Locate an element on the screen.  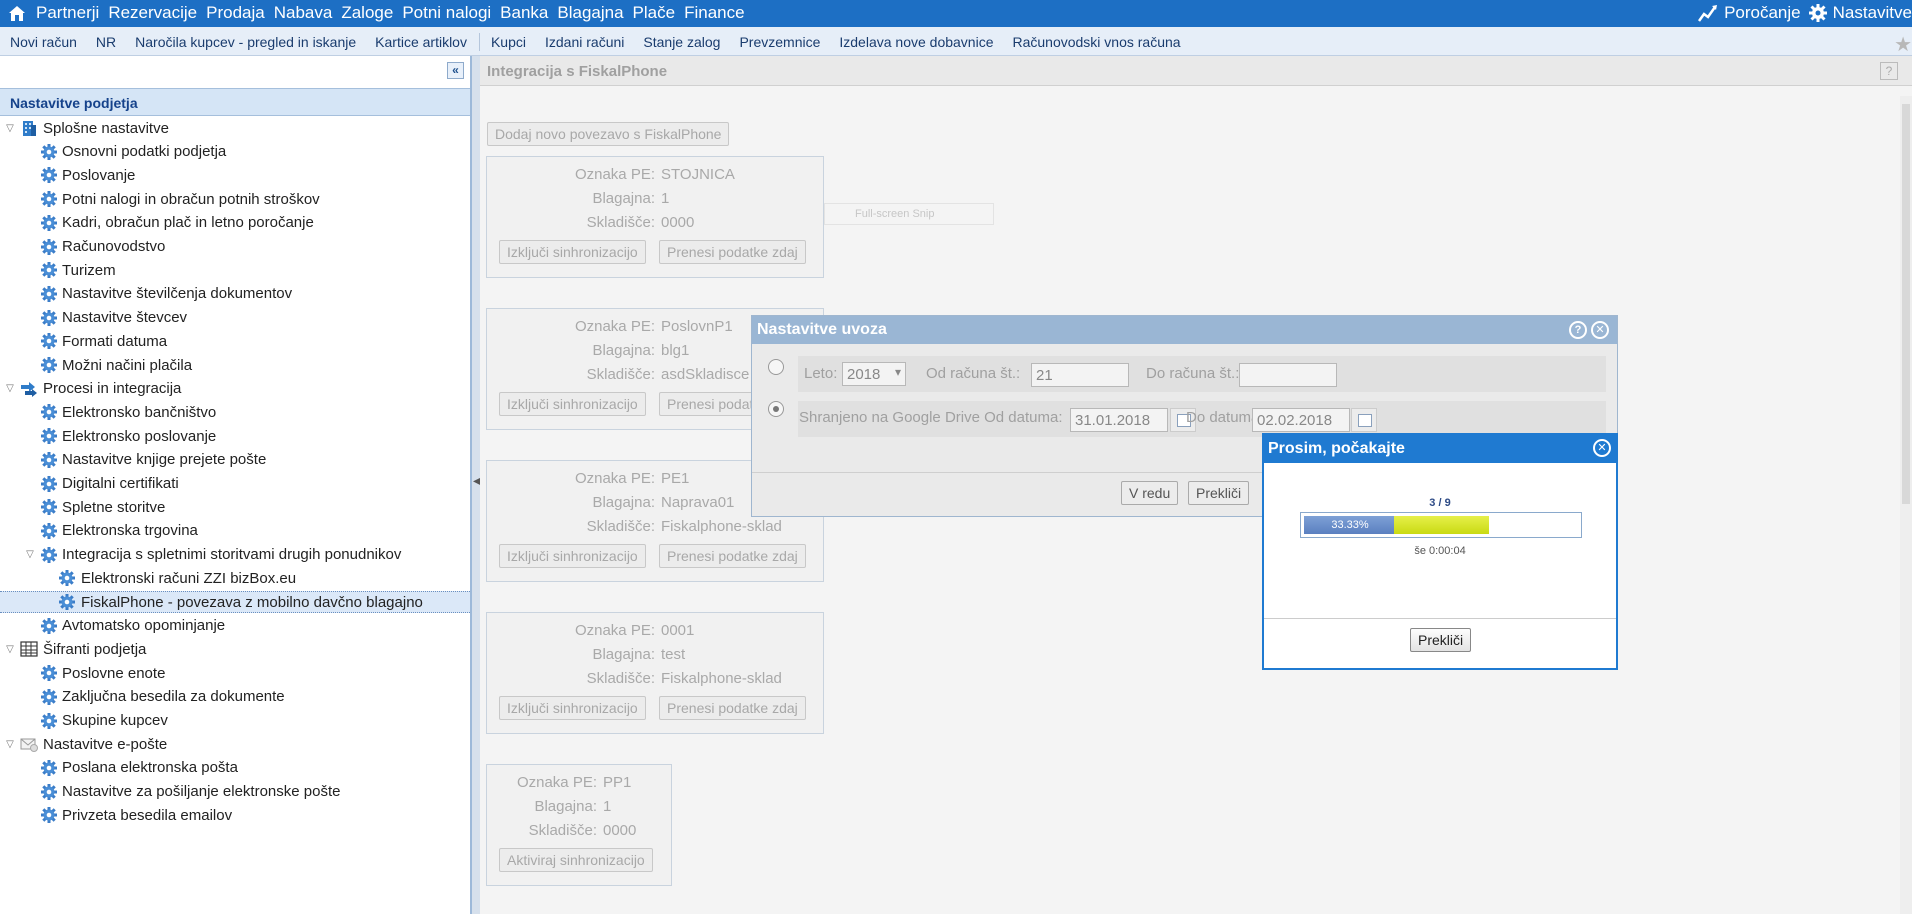
tree-item: Nastavitve številčenja dokumentov is located at coordinates (235, 294).